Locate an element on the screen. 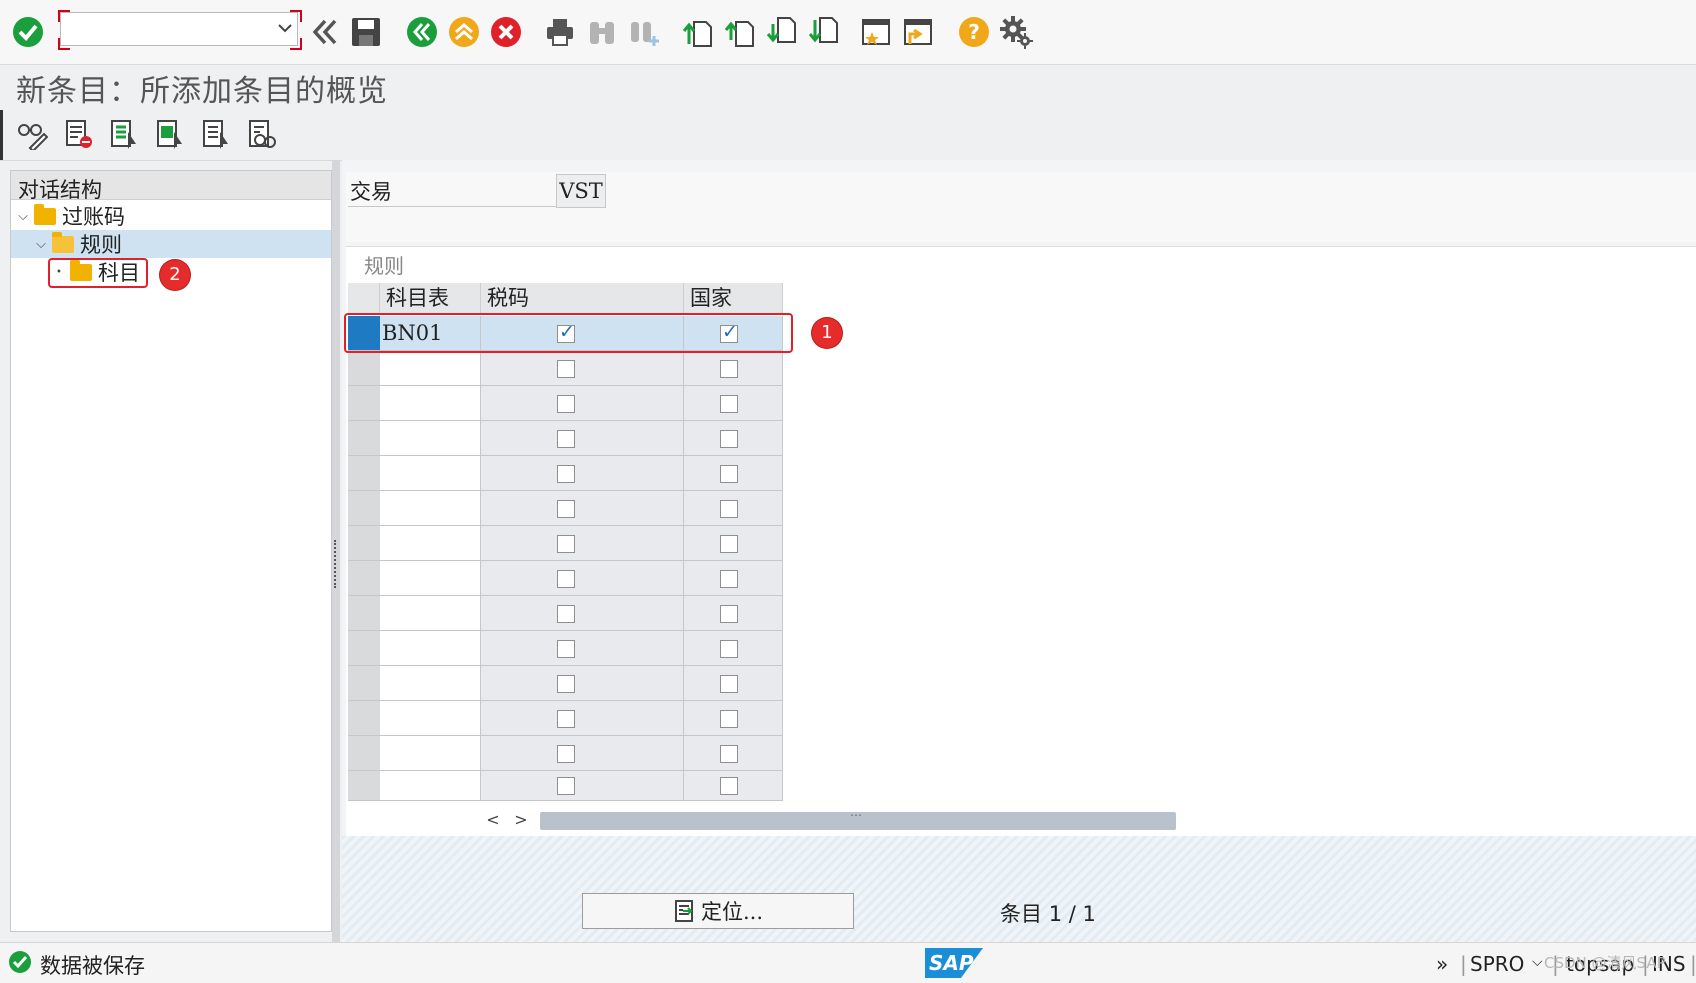 This screenshot has width=1696, height=983. locate-icon is located at coordinates (683, 911).